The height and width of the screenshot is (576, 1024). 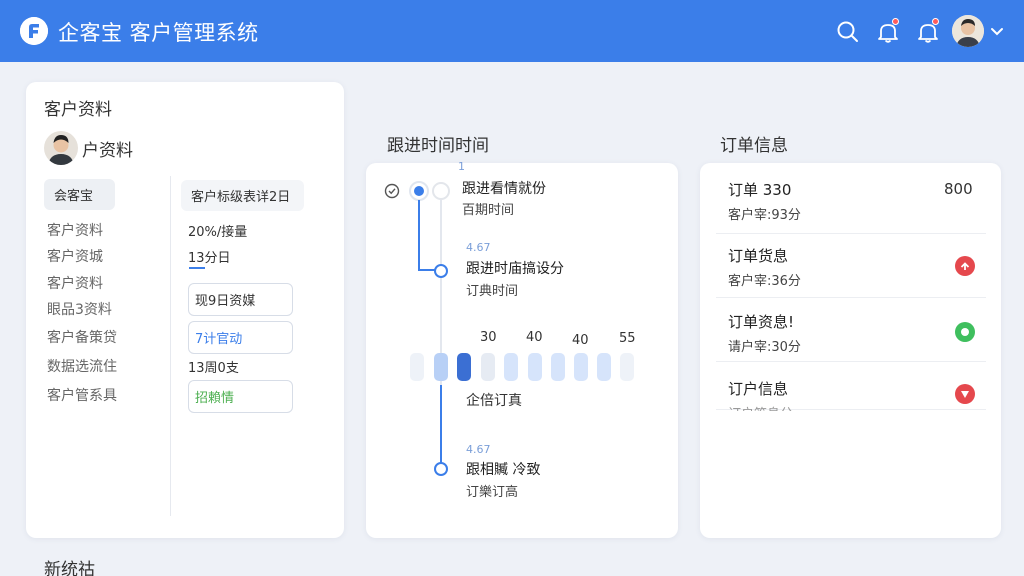 I want to click on company-tag: 会客宝, so click(x=79, y=194).